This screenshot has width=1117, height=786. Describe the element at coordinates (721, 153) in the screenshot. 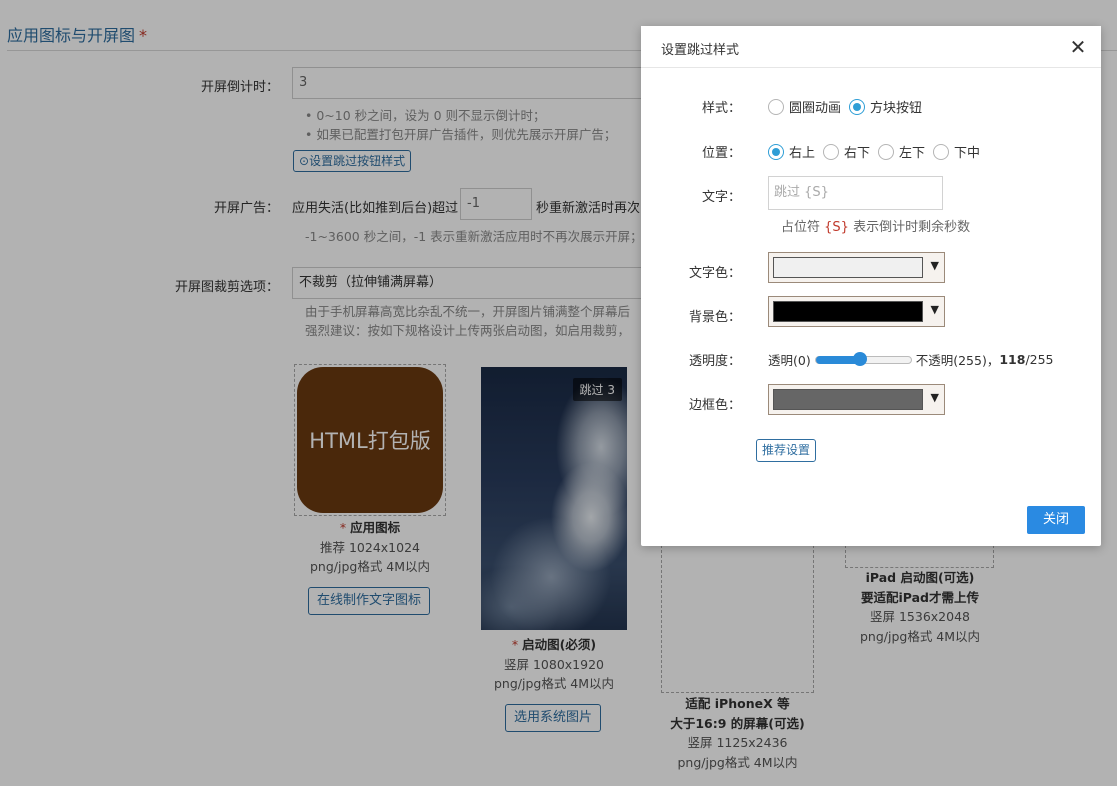

I see `position-label: 位置：` at that location.